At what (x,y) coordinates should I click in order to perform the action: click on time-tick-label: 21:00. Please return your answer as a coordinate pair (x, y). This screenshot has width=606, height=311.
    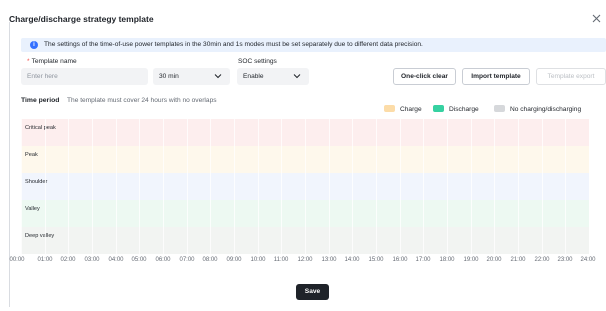
    Looking at the image, I should click on (518, 260).